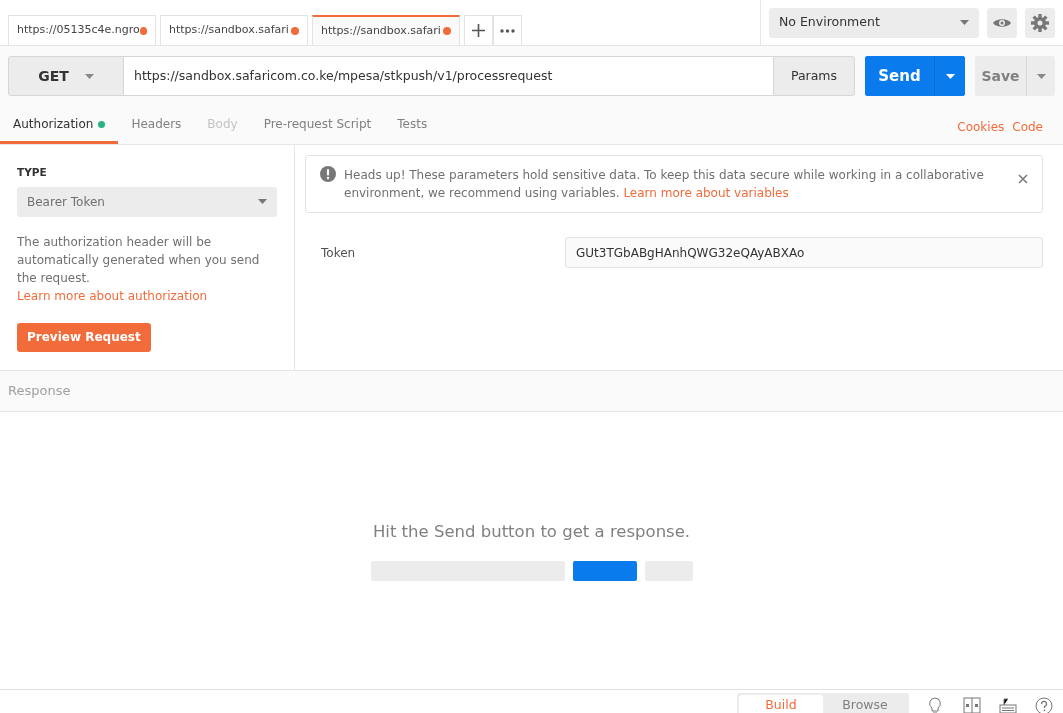 The width and height of the screenshot is (1063, 713). What do you see at coordinates (139, 269) in the screenshot?
I see `auth-description: The authorization header will be automatically generated when you send the request. Learn more about authorization` at bounding box center [139, 269].